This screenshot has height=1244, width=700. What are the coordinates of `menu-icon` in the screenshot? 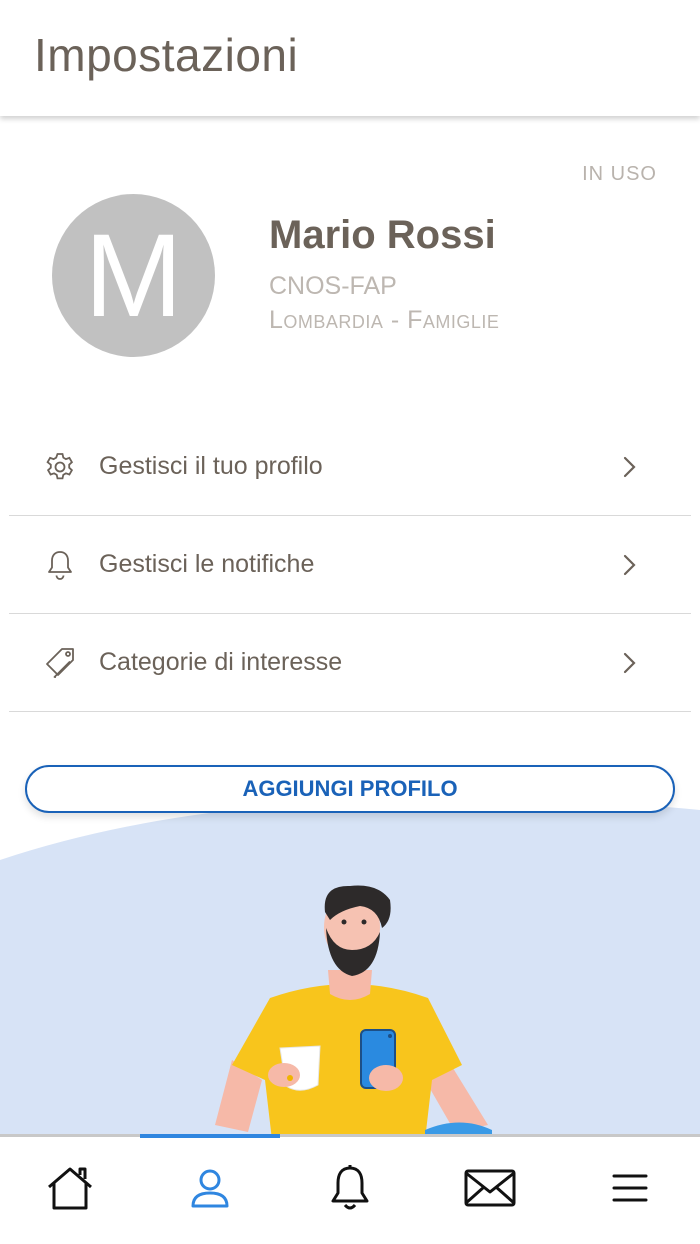 It's located at (630, 1190).